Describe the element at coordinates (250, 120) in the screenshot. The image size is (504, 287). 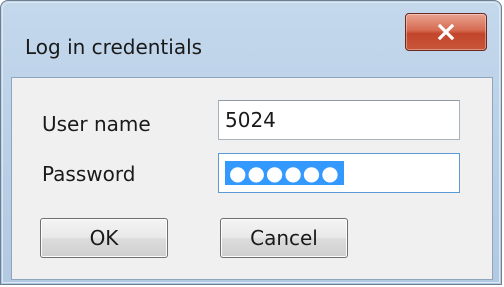
I see `username-value: 5024` at that location.